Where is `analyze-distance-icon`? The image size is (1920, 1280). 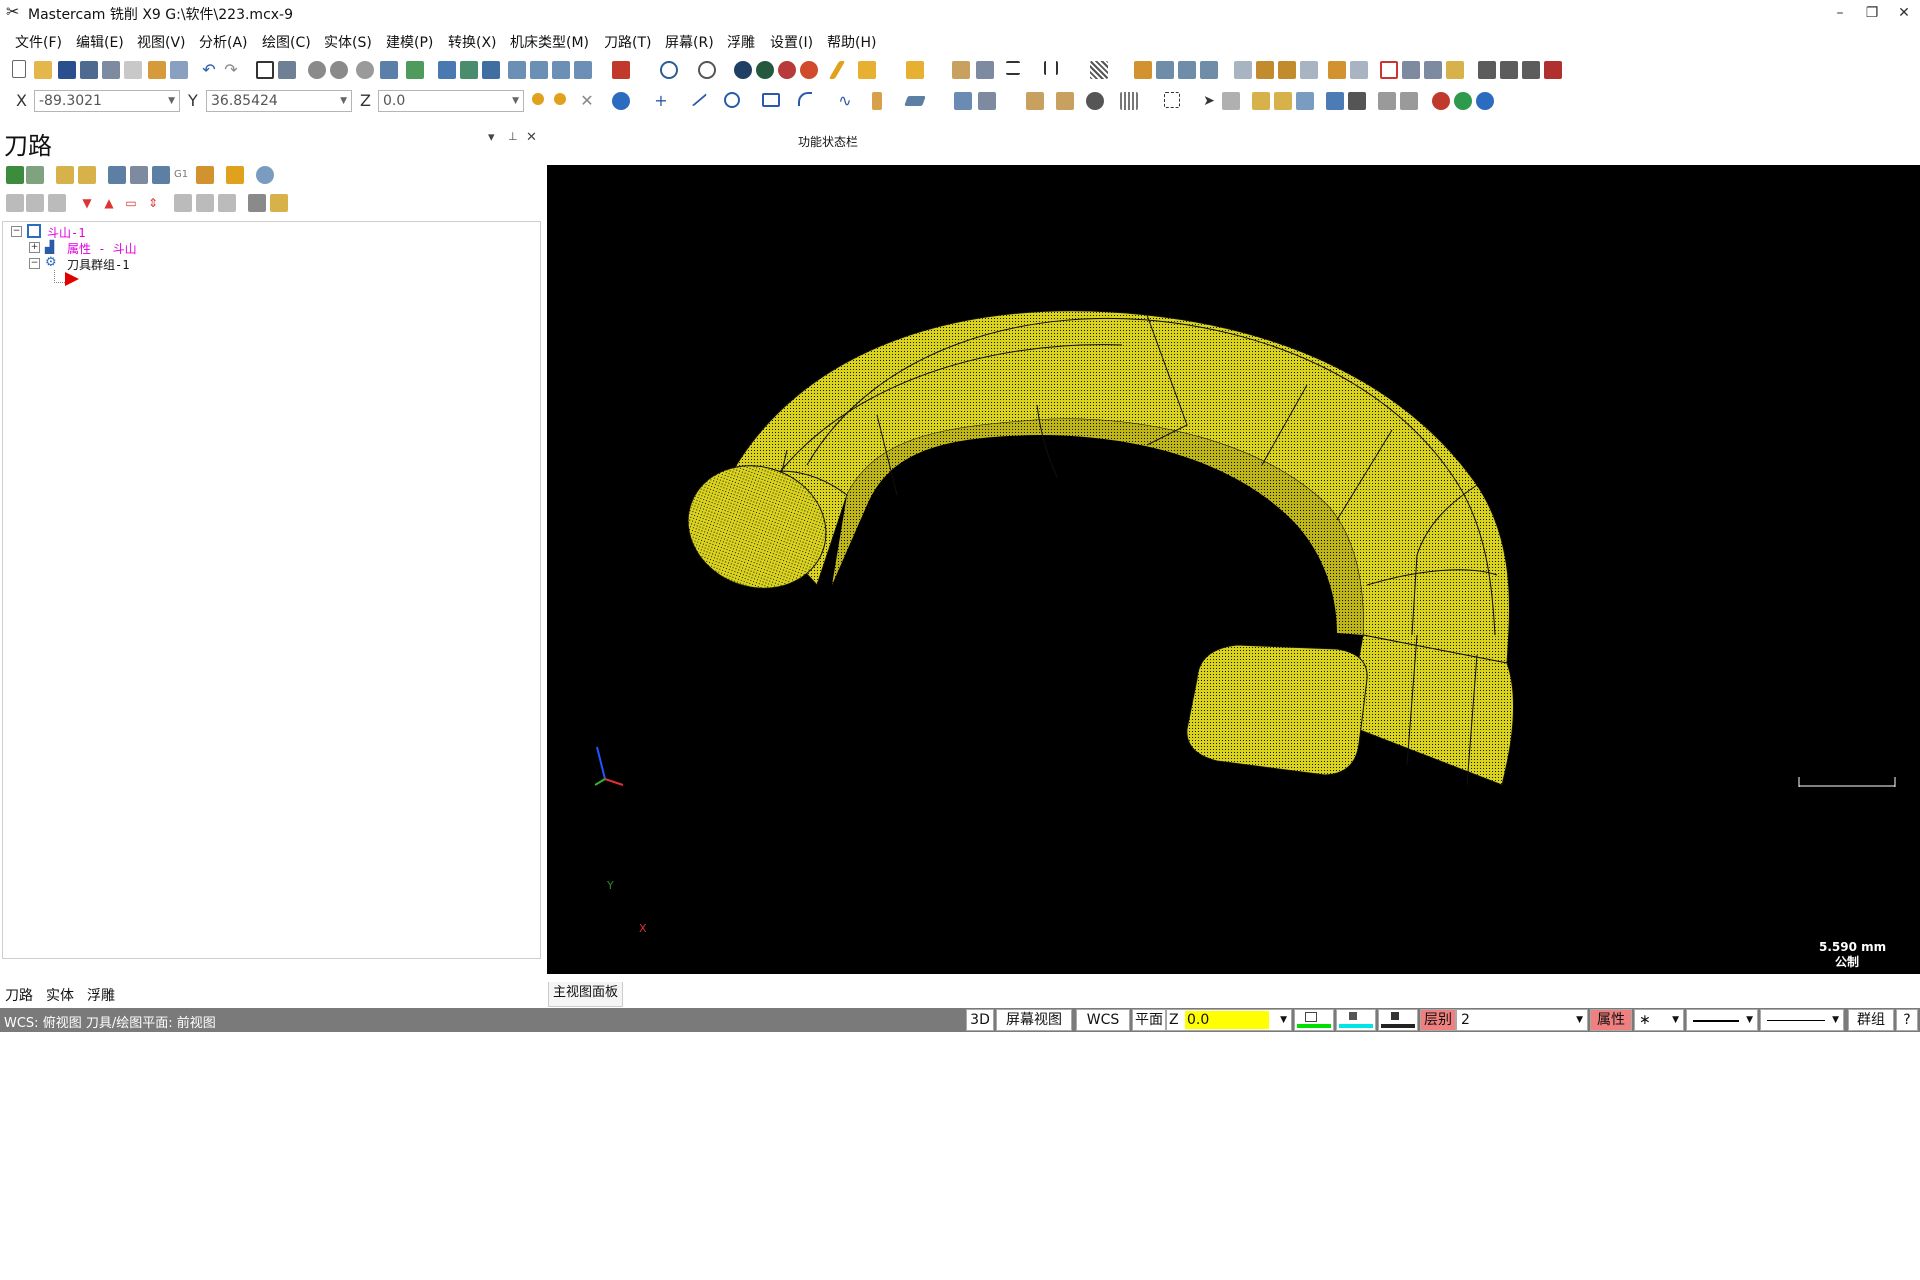
analyze-distance-icon is located at coordinates (985, 70).